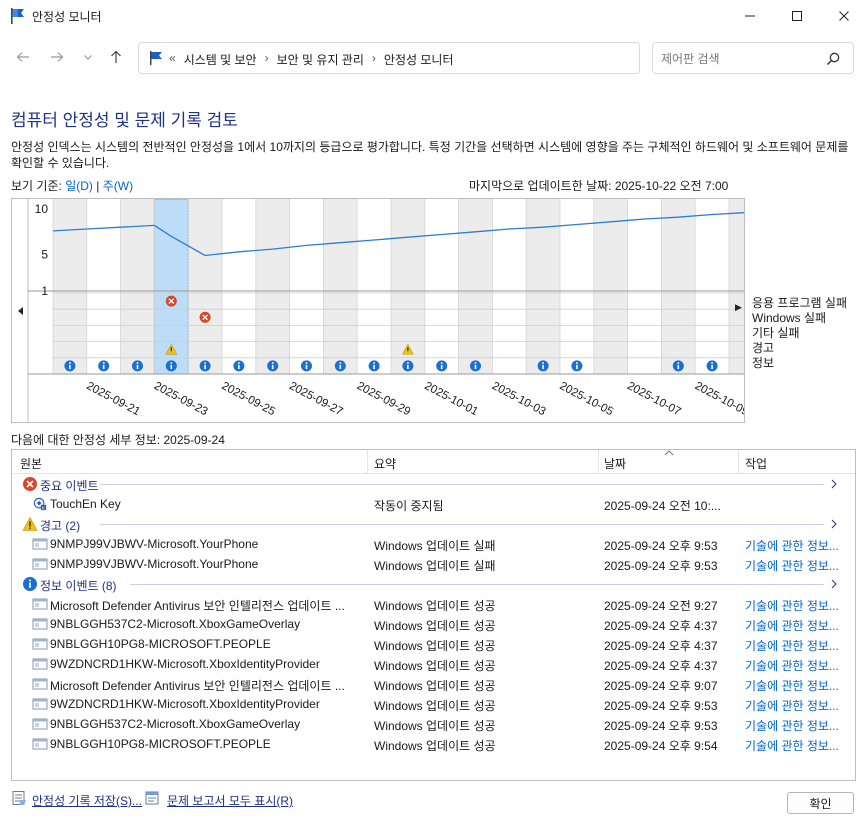 Image resolution: width=867 pixels, height=825 pixels. What do you see at coordinates (36, 186) in the screenshot?
I see `view-by-label: 보기 기준:` at bounding box center [36, 186].